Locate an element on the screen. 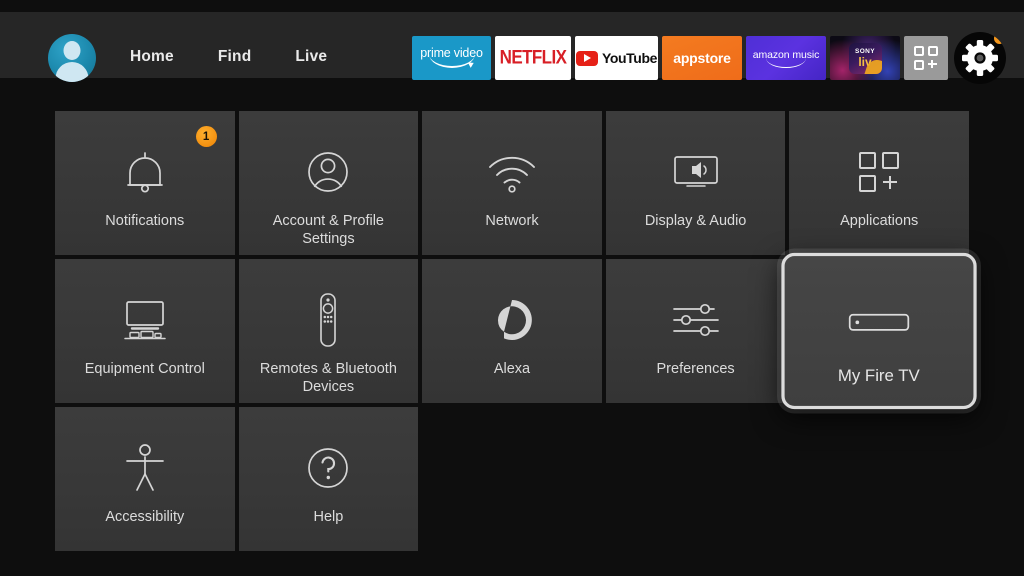  tile-label: Remotes & Bluetooth Devices is located at coordinates (328, 378).